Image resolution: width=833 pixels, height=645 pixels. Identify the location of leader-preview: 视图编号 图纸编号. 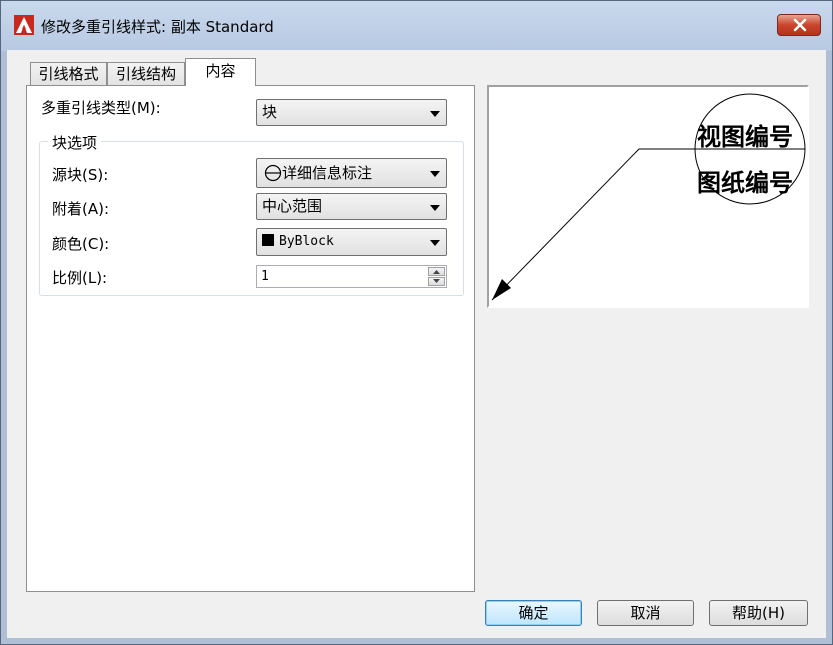
(648, 197).